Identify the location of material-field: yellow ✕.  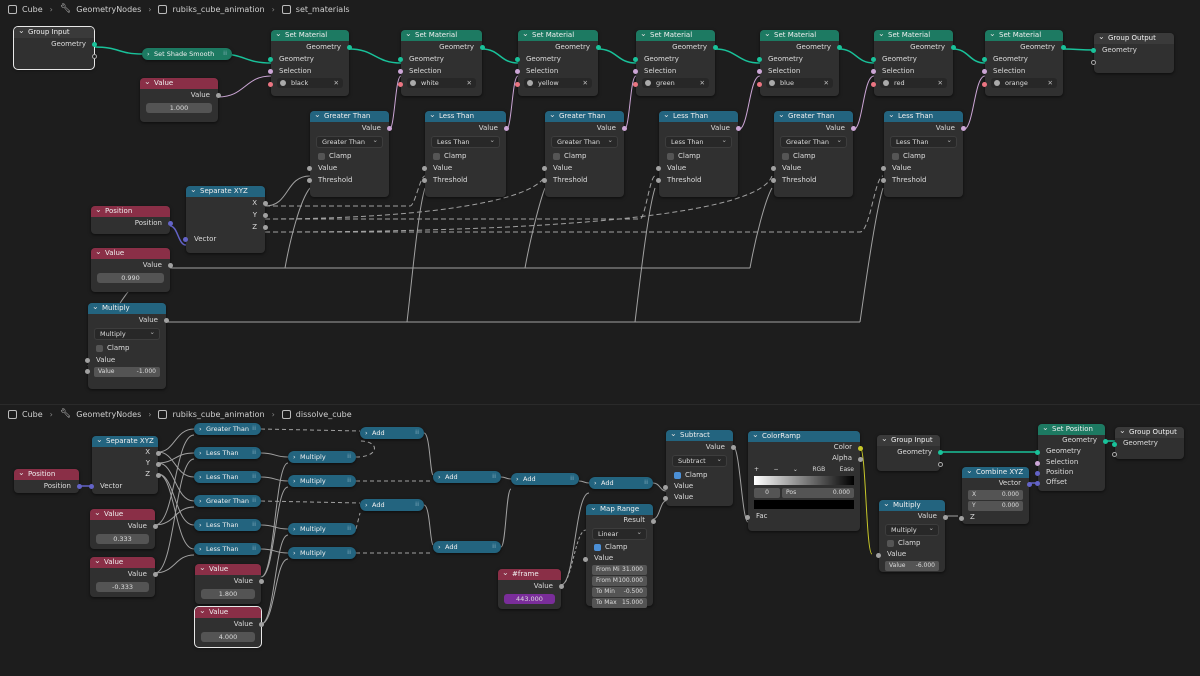
(558, 83).